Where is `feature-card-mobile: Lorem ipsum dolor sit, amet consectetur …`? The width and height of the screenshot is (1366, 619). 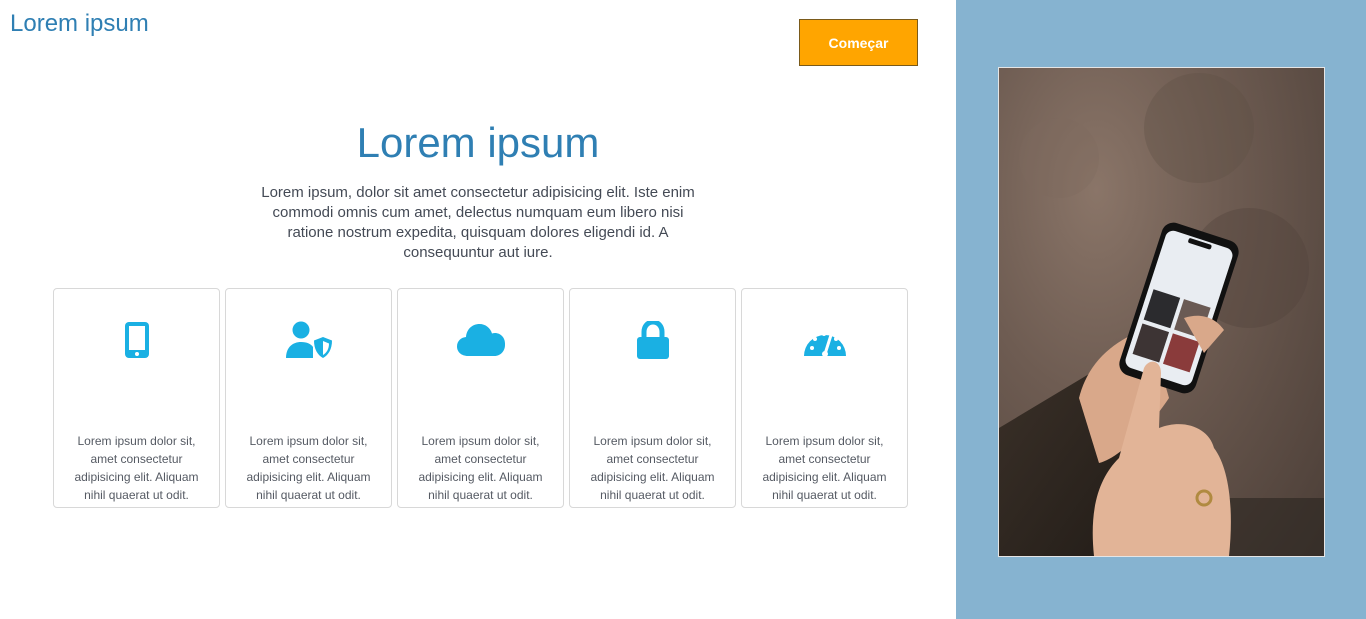
feature-card-mobile: Lorem ipsum dolor sit, amet consectetur … is located at coordinates (136, 398).